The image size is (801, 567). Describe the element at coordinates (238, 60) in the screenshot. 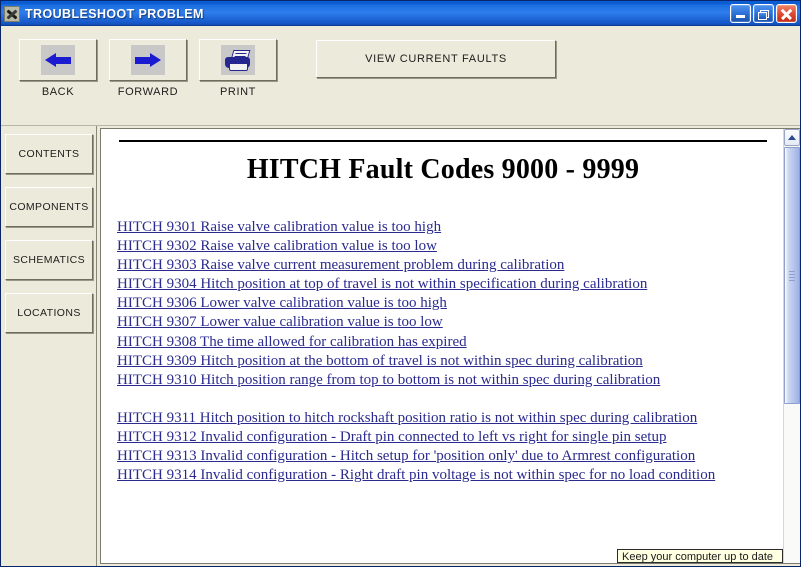

I see `printer-icon` at that location.